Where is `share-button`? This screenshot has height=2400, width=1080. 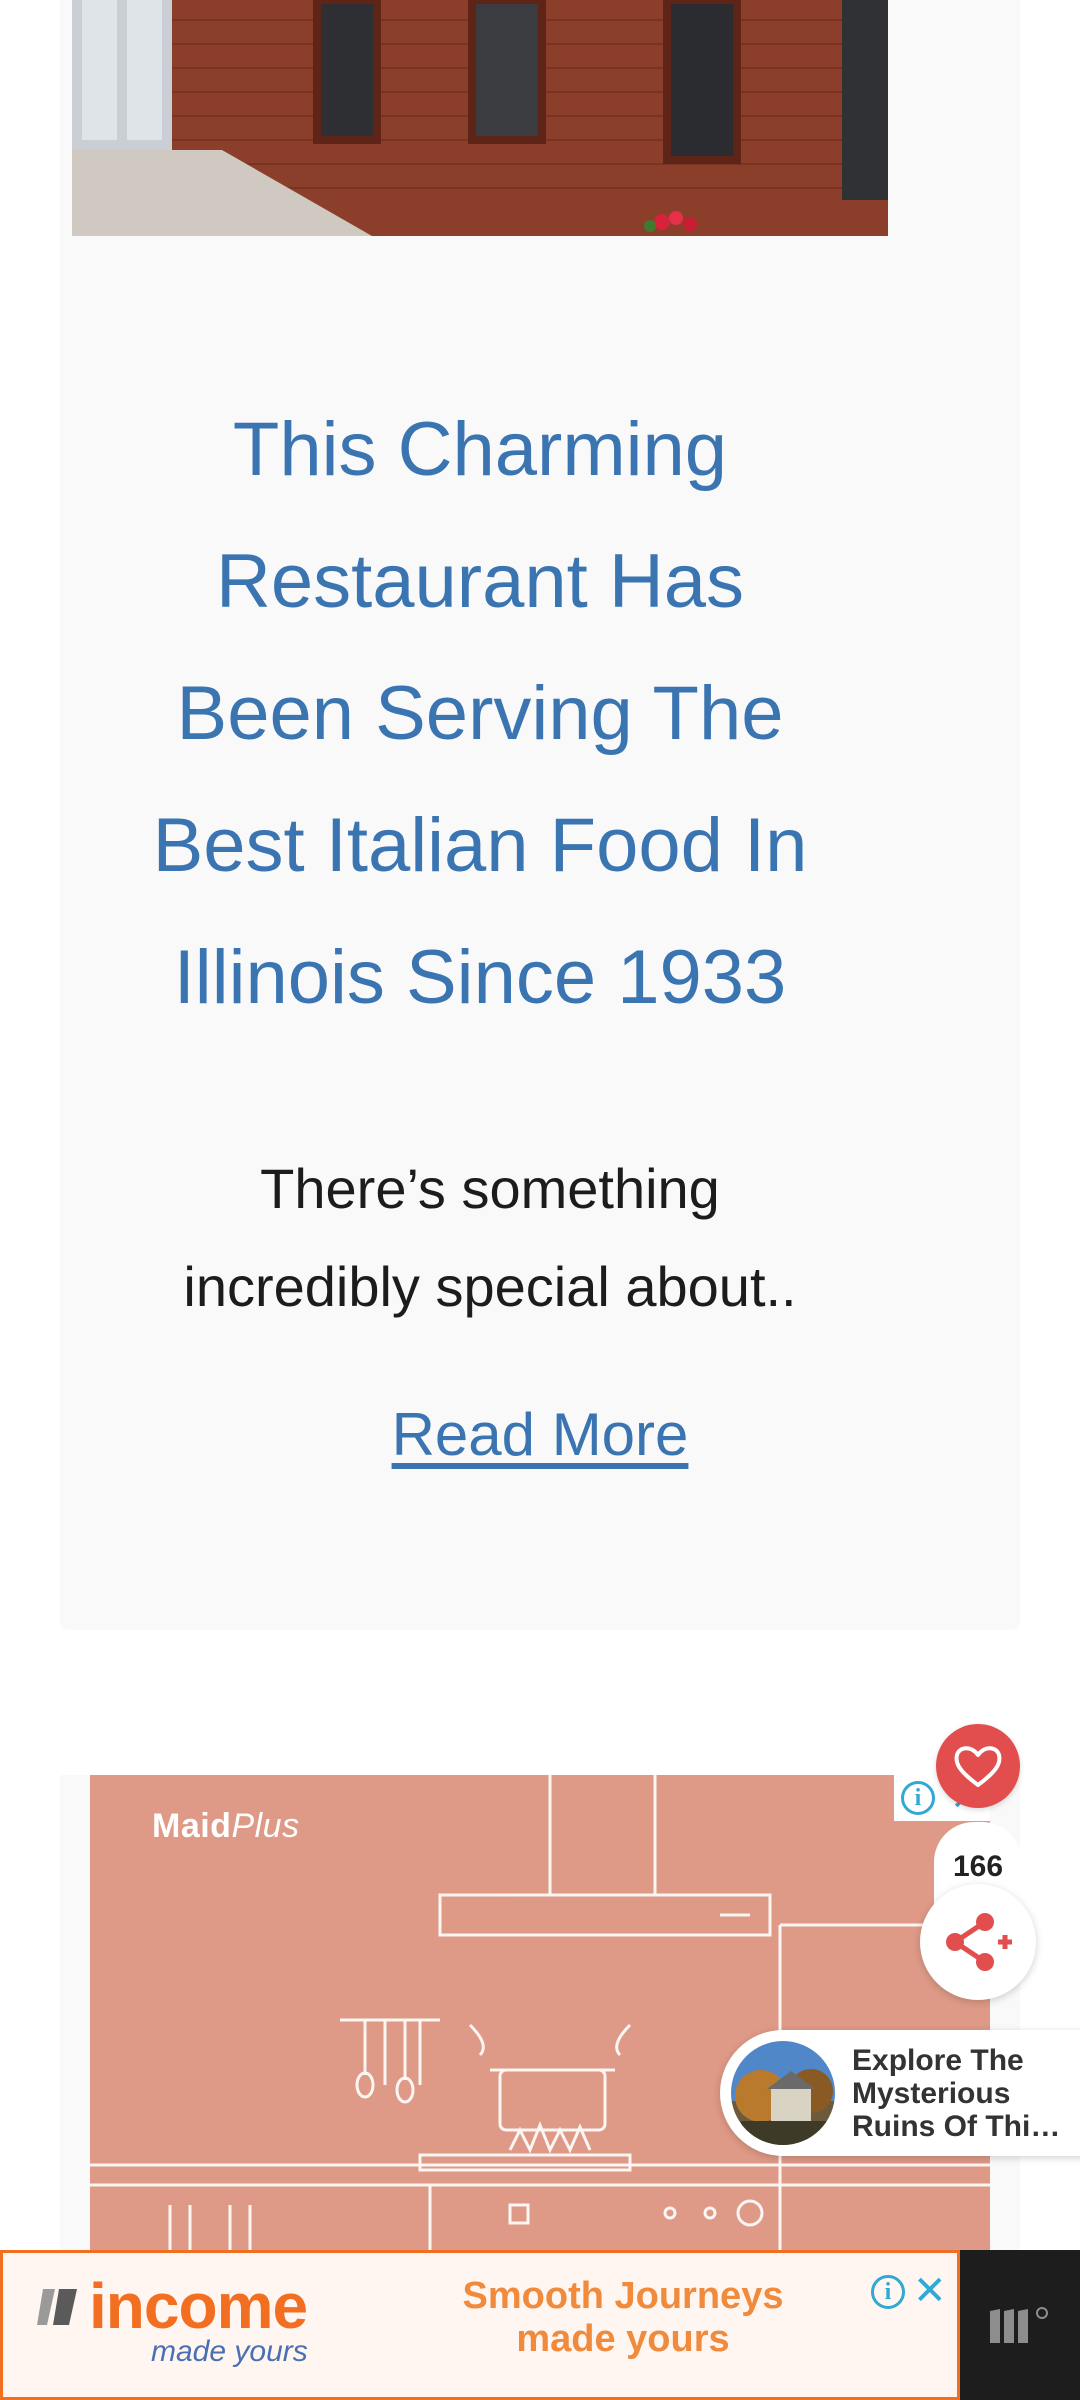 share-button is located at coordinates (978, 1942).